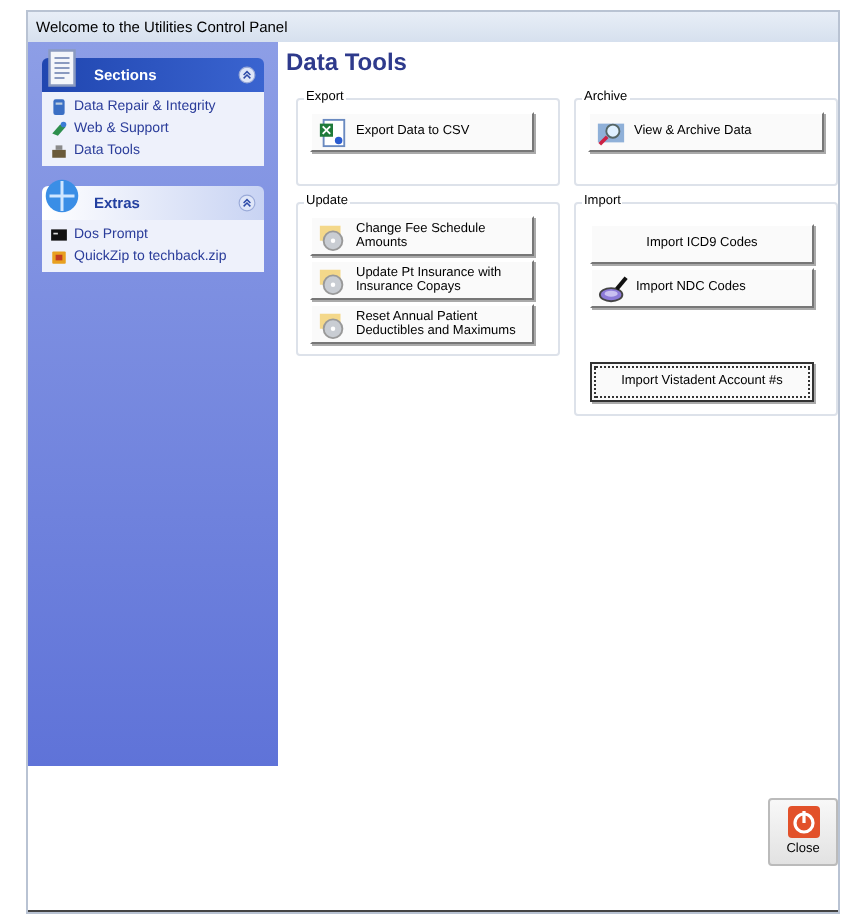  Describe the element at coordinates (59, 107) in the screenshot. I see `server-icon` at that location.